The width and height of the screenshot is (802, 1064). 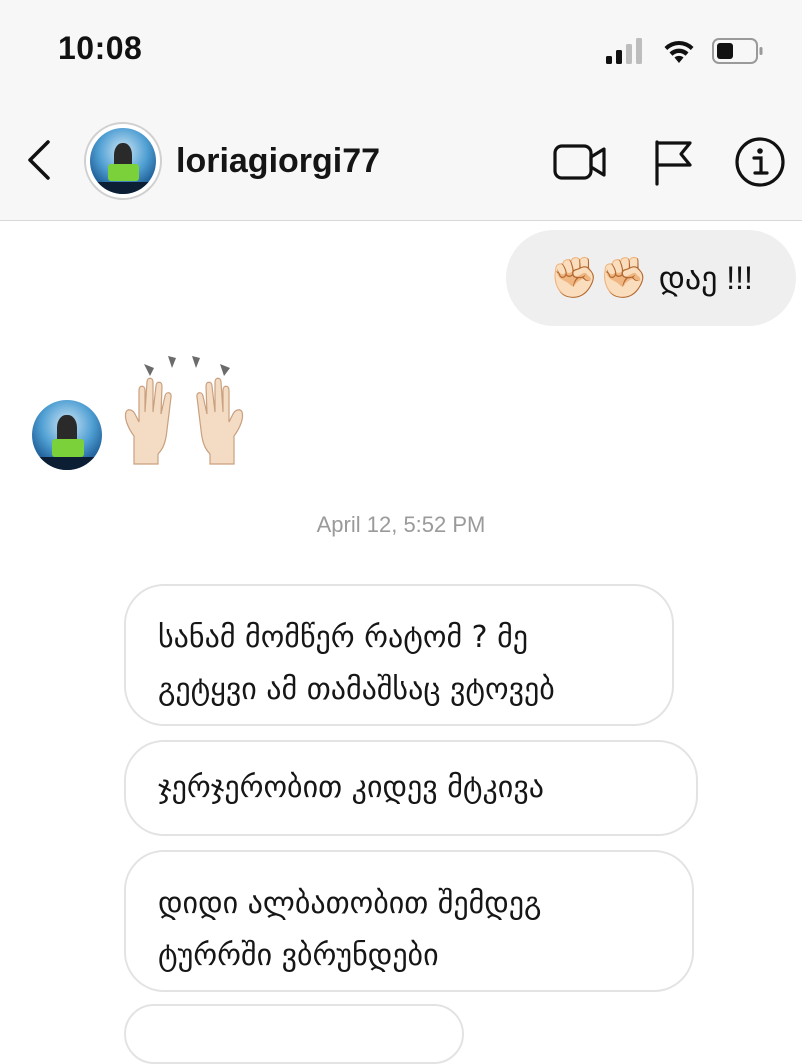 What do you see at coordinates (184, 411) in the screenshot?
I see `raised-hands-emoji` at bounding box center [184, 411].